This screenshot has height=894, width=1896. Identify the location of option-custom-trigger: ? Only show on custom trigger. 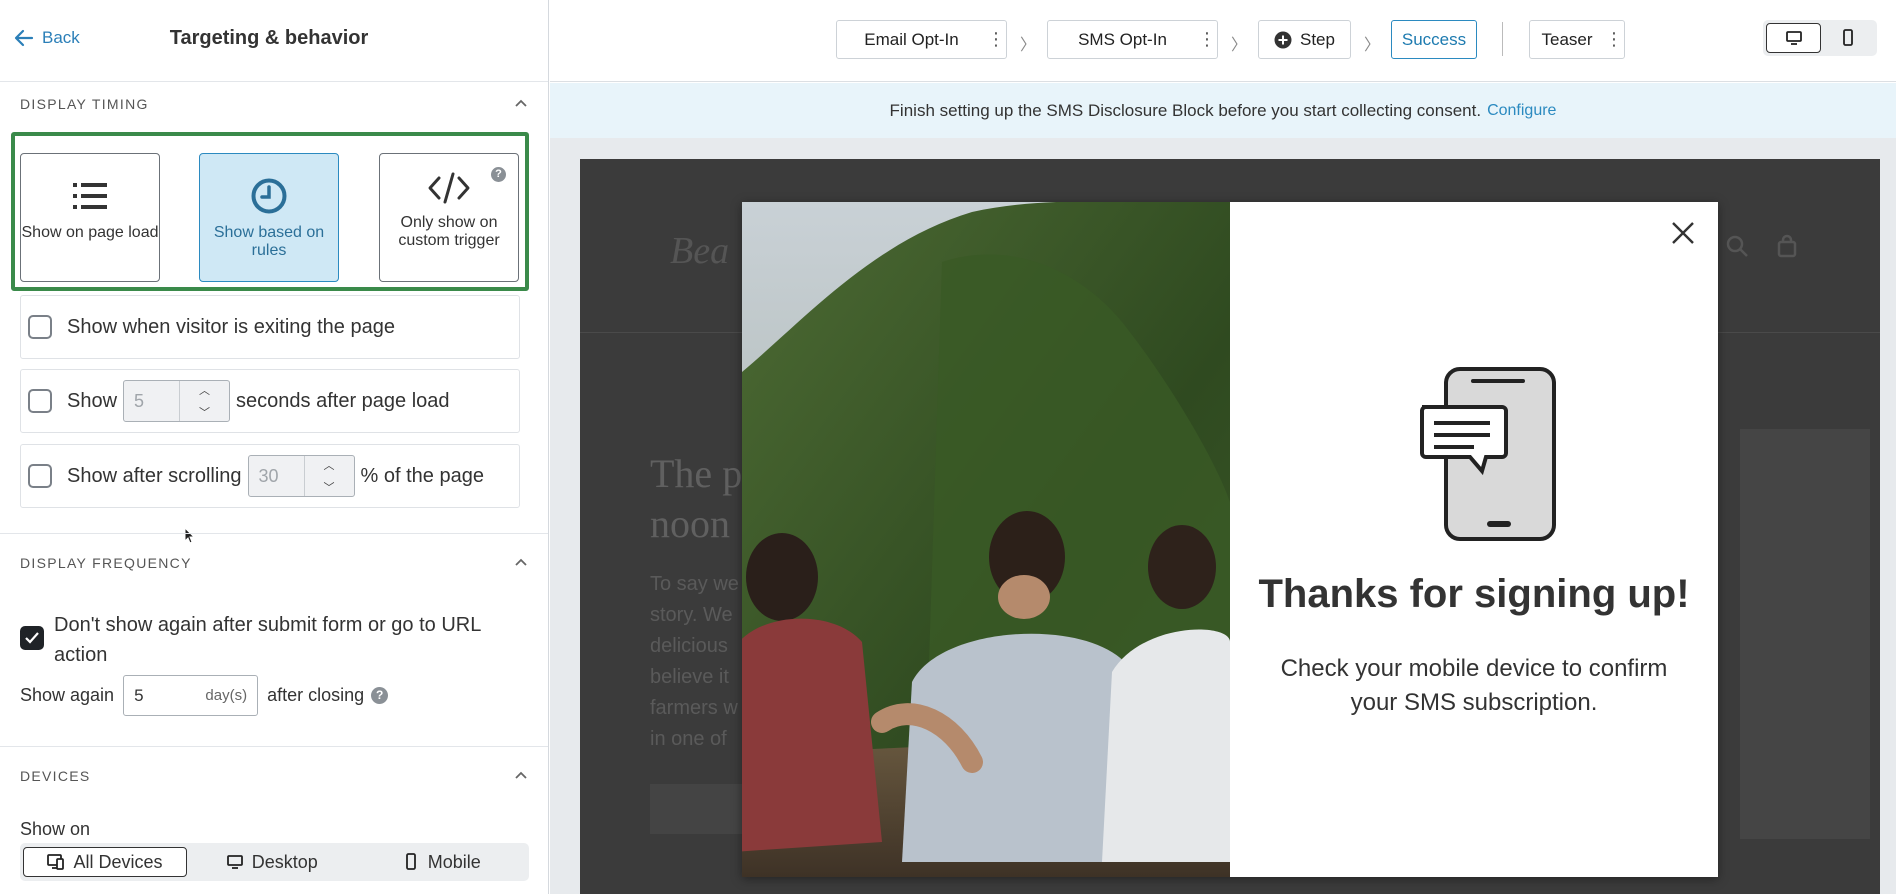
(449, 217).